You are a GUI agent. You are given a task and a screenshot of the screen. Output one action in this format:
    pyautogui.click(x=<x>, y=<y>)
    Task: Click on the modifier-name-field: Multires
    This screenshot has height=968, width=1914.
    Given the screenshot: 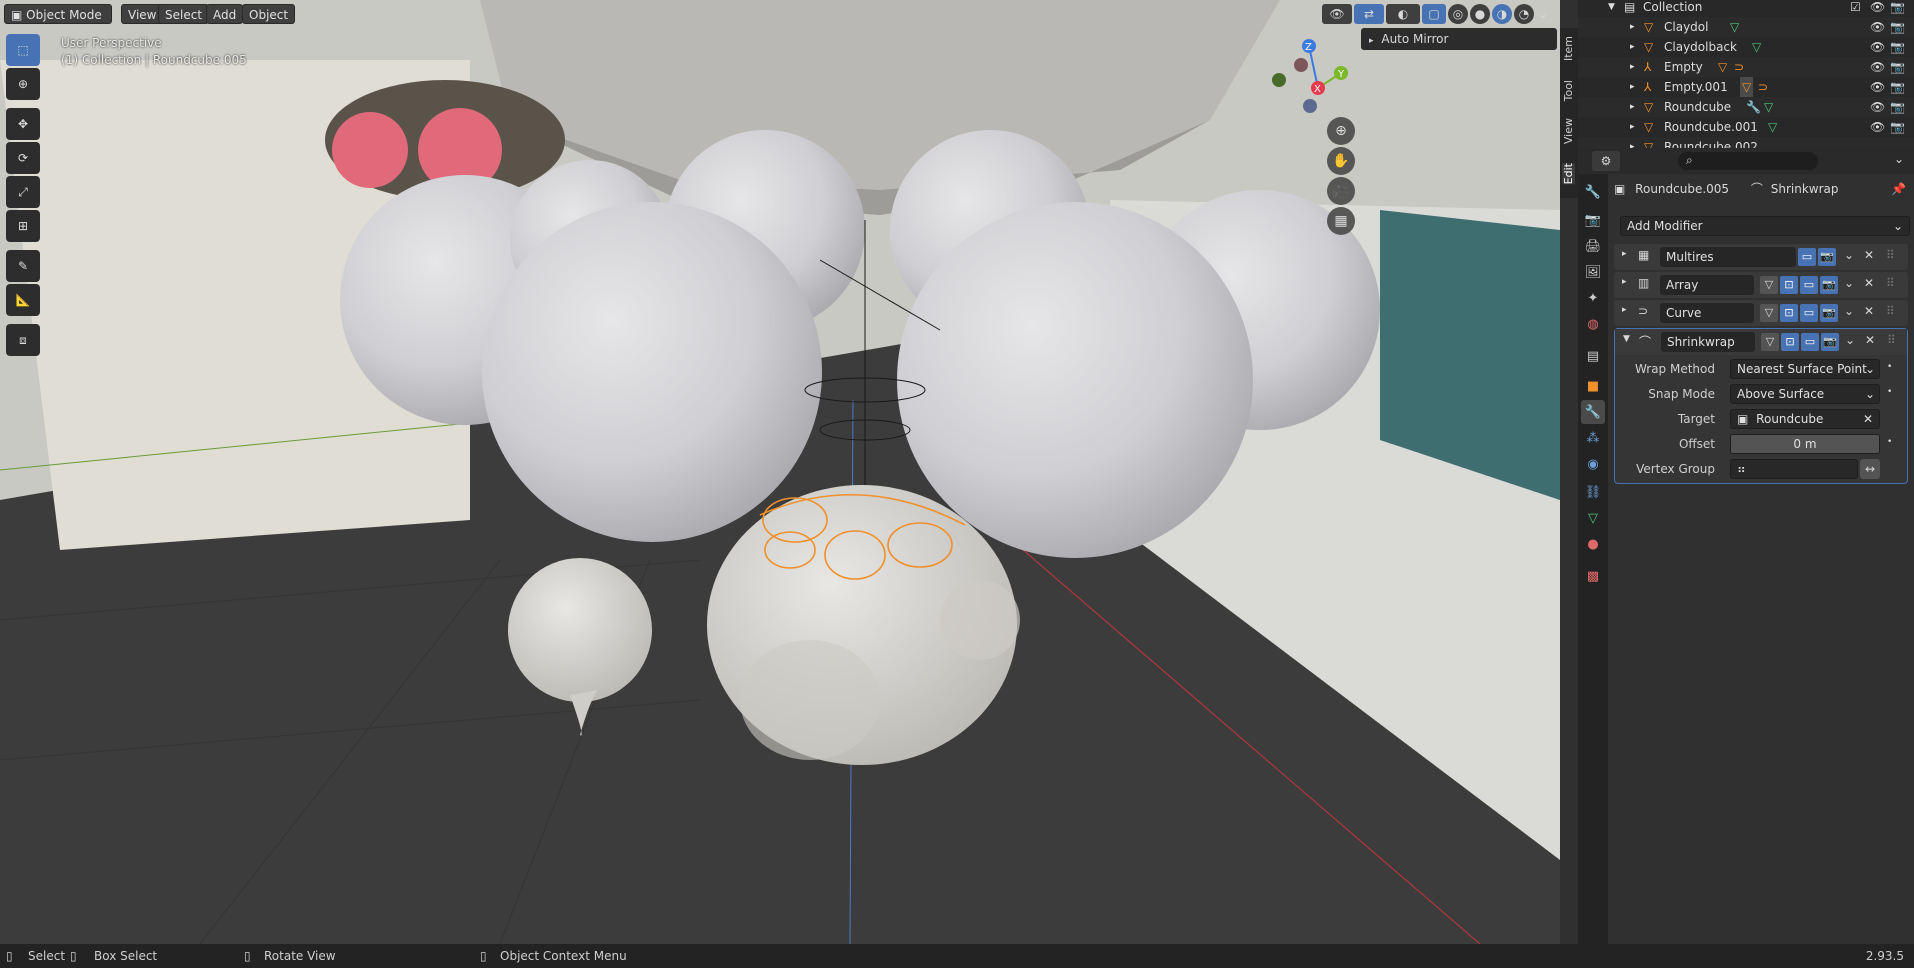 What is the action you would take?
    pyautogui.click(x=1728, y=257)
    